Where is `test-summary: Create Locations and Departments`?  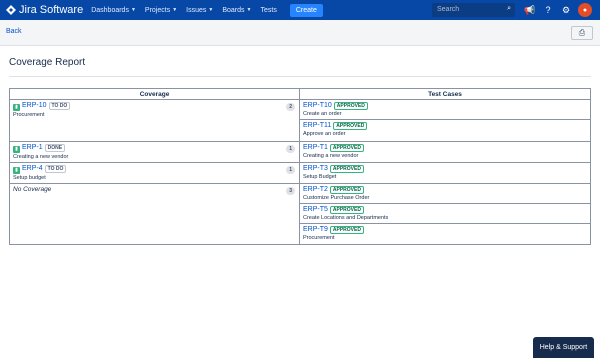 test-summary: Create Locations and Departments is located at coordinates (346, 218).